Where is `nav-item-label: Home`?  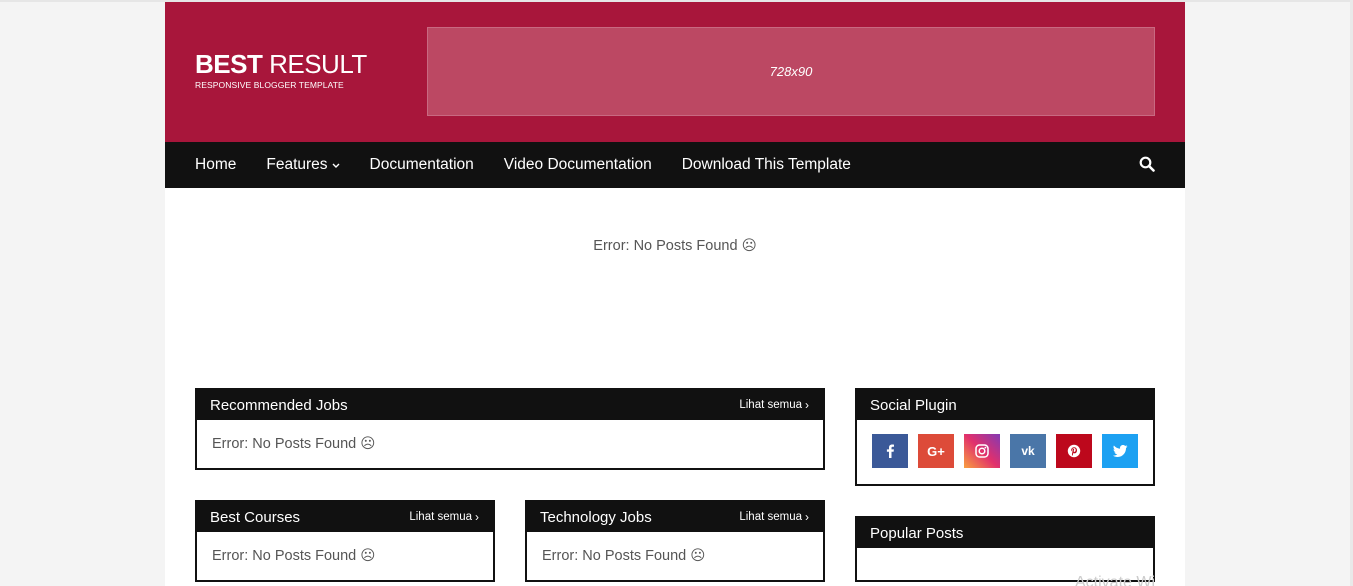
nav-item-label: Home is located at coordinates (216, 164).